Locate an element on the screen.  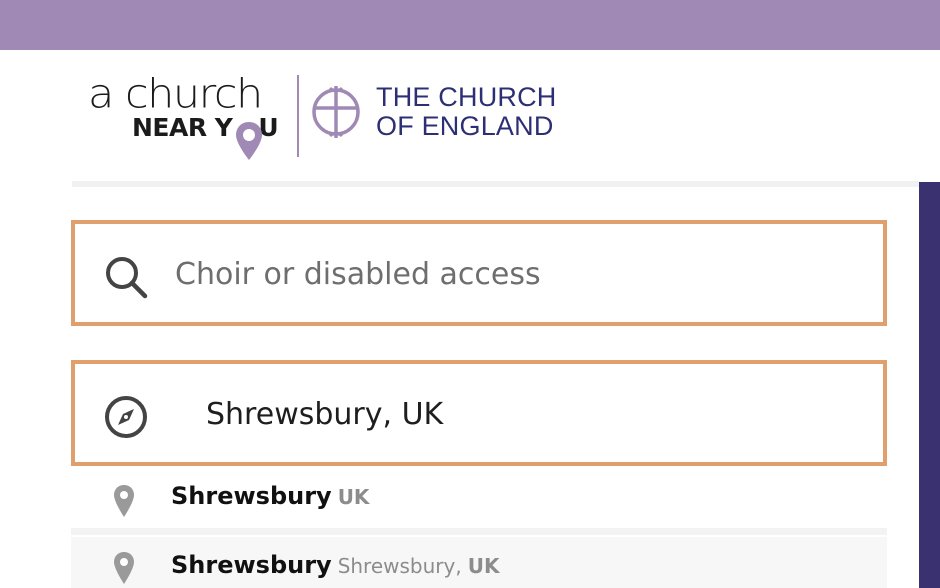
compass-icon is located at coordinates (126, 417).